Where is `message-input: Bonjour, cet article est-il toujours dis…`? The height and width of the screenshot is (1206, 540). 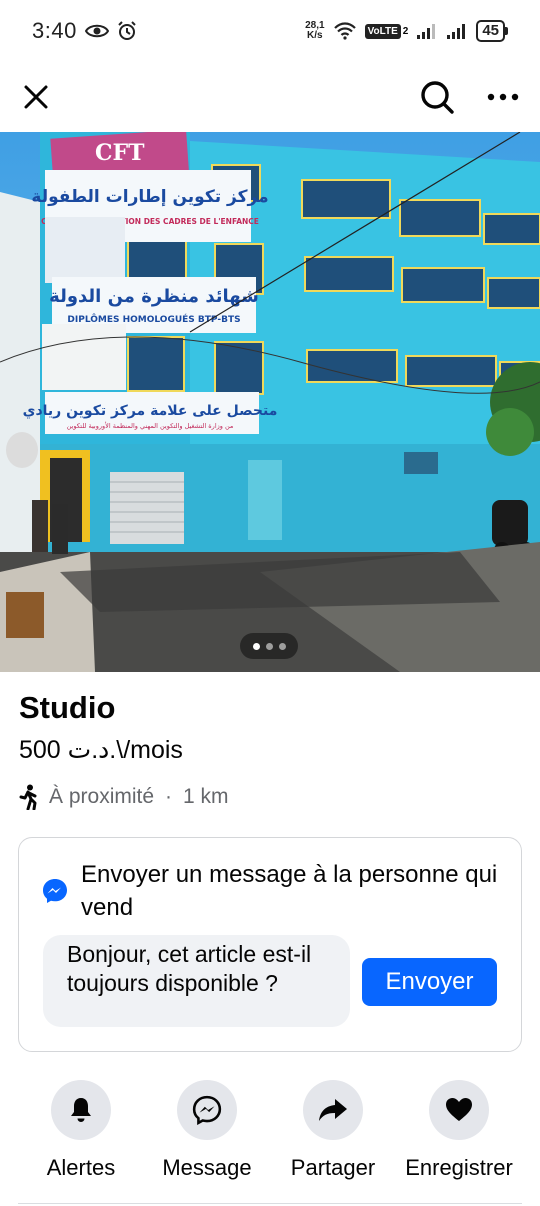 message-input: Bonjour, cet article est-il toujours dis… is located at coordinates (196, 981).